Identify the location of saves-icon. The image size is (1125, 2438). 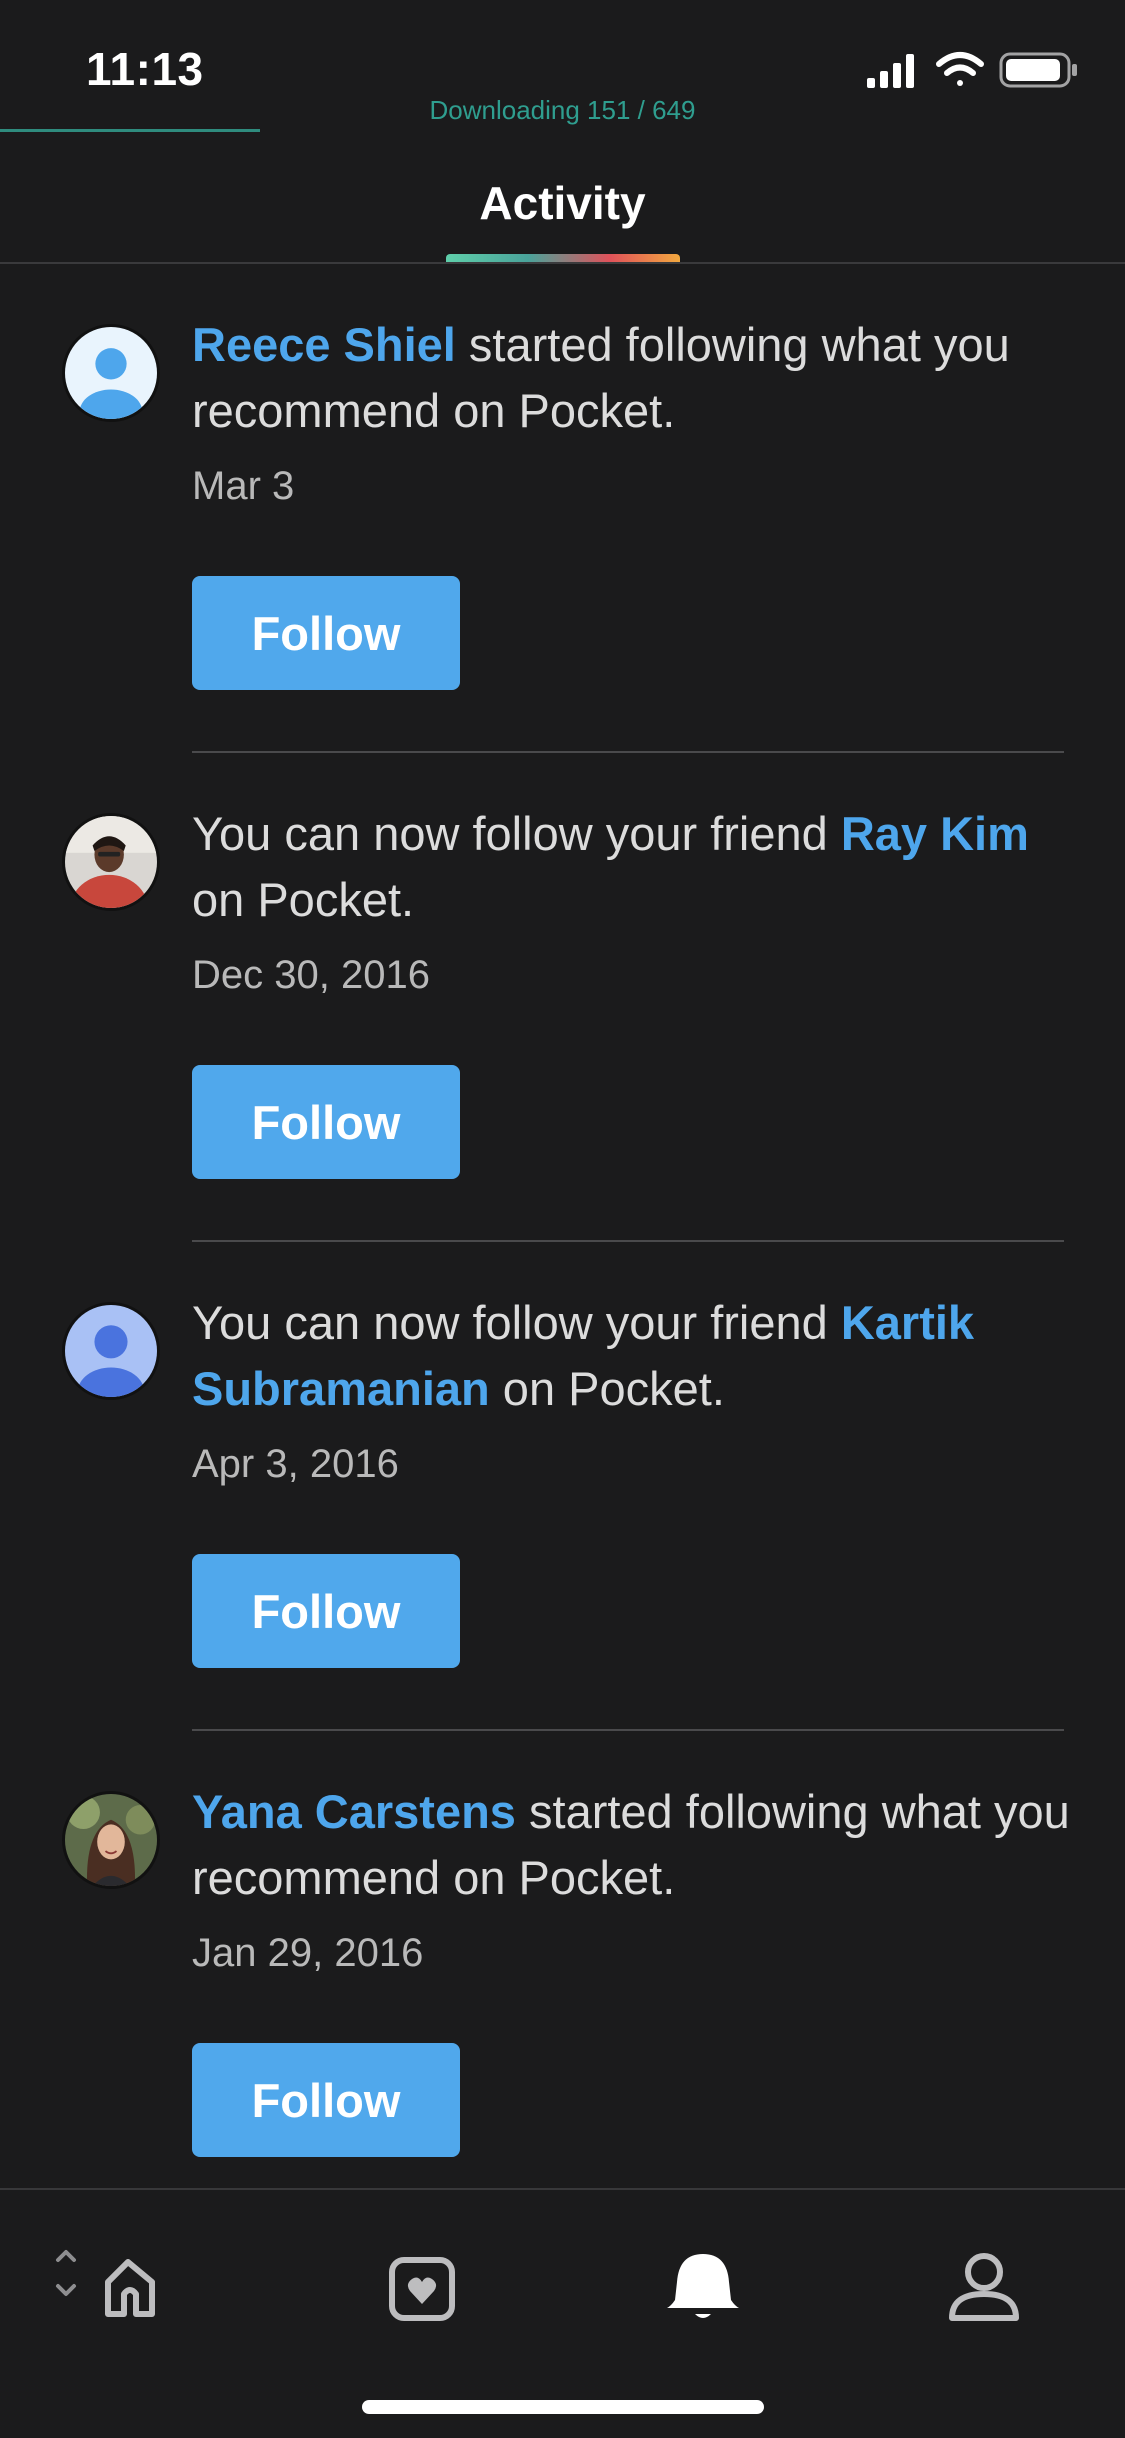
(422, 2289).